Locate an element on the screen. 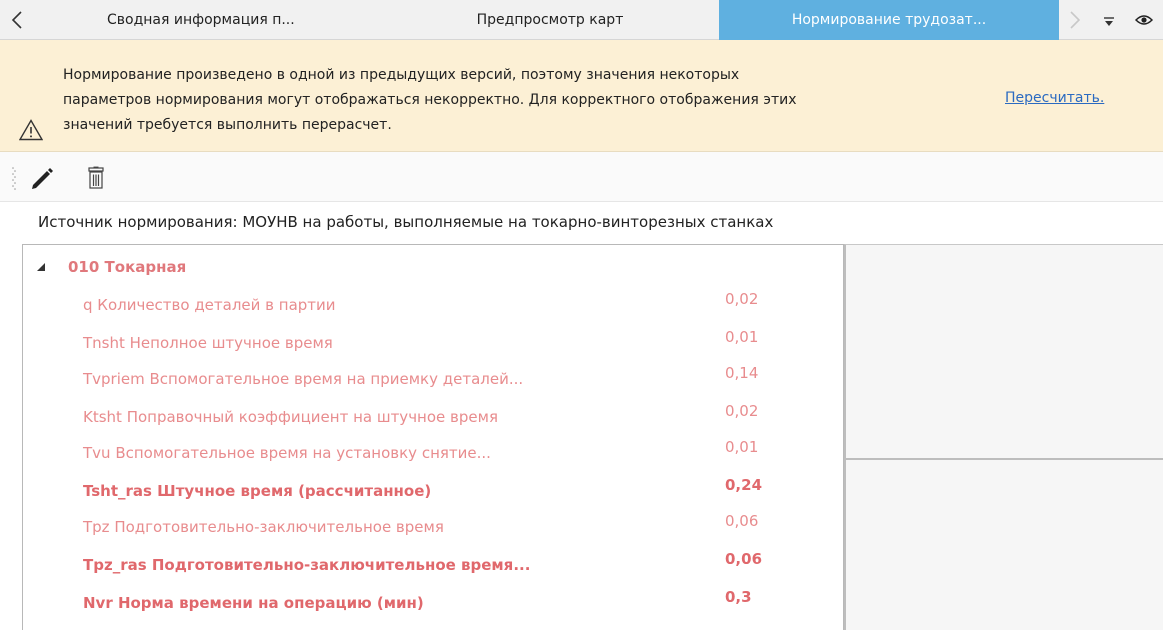 Image resolution: width=1163 pixels, height=630 pixels. pencil-icon is located at coordinates (42, 178).